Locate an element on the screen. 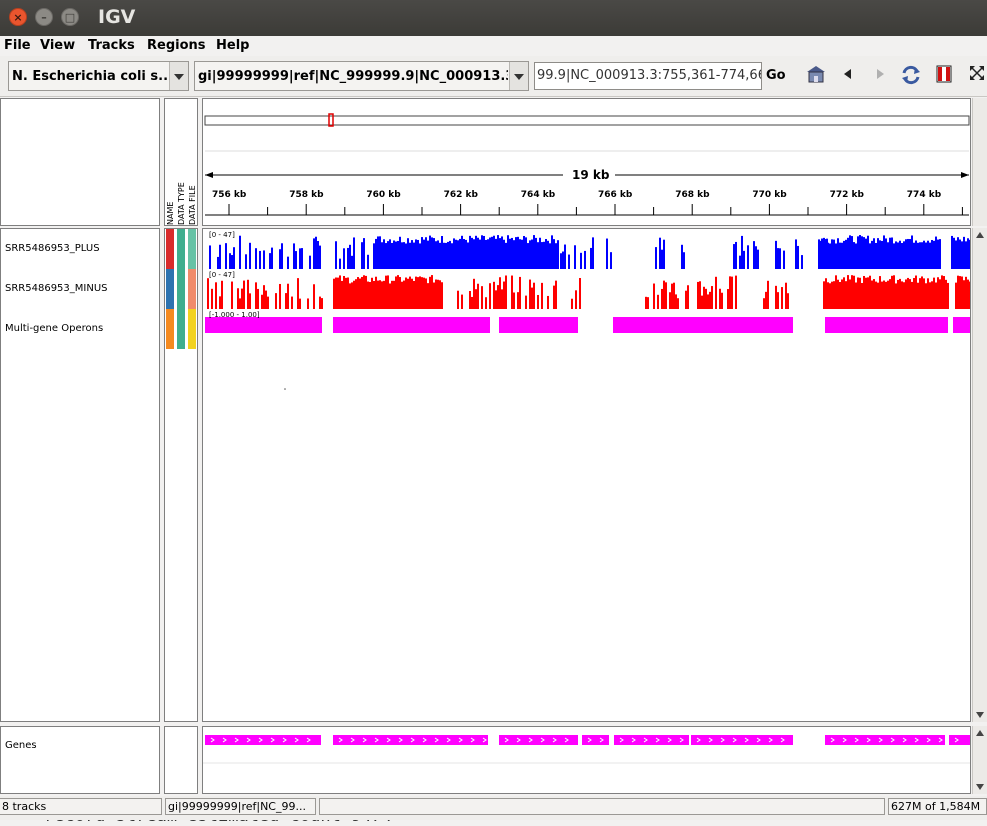 Image resolution: width=987 pixels, height=826 pixels. title-bar: × – □ IGV is located at coordinates (493, 18).